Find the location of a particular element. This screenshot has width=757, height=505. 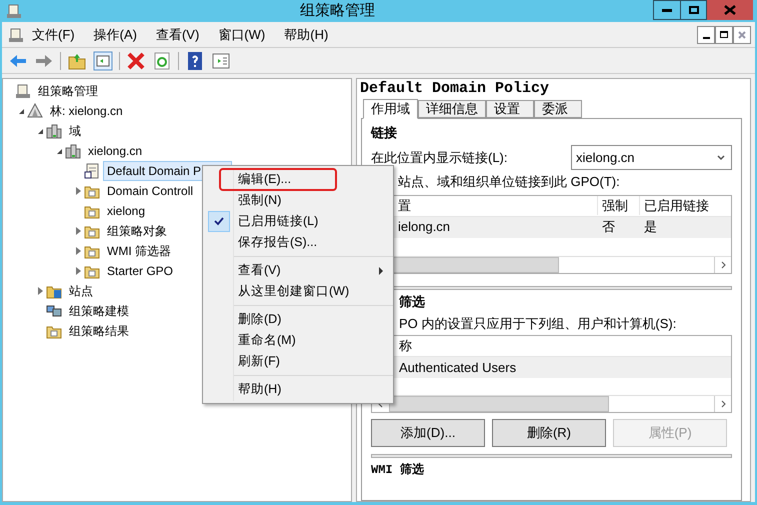

column-header: 已启用链接 is located at coordinates (685, 206).